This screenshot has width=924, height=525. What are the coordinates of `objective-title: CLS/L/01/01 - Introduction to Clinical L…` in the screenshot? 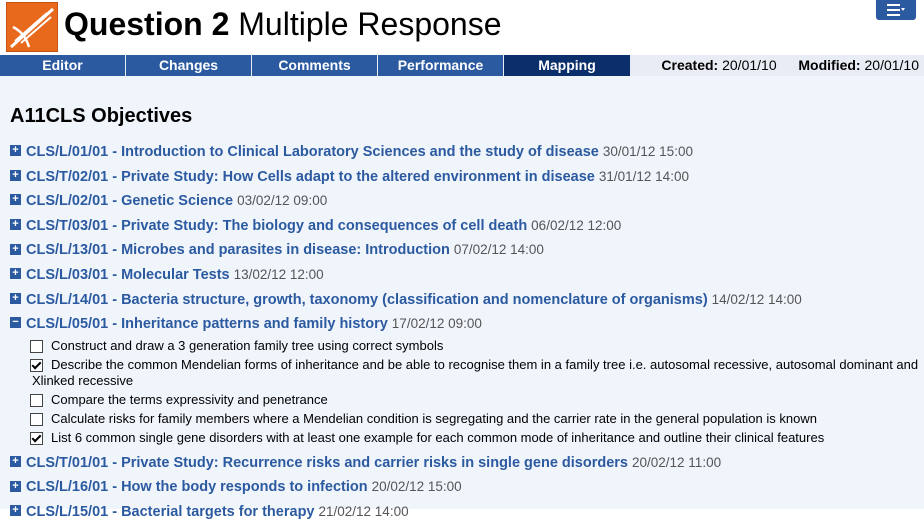 It's located at (312, 152).